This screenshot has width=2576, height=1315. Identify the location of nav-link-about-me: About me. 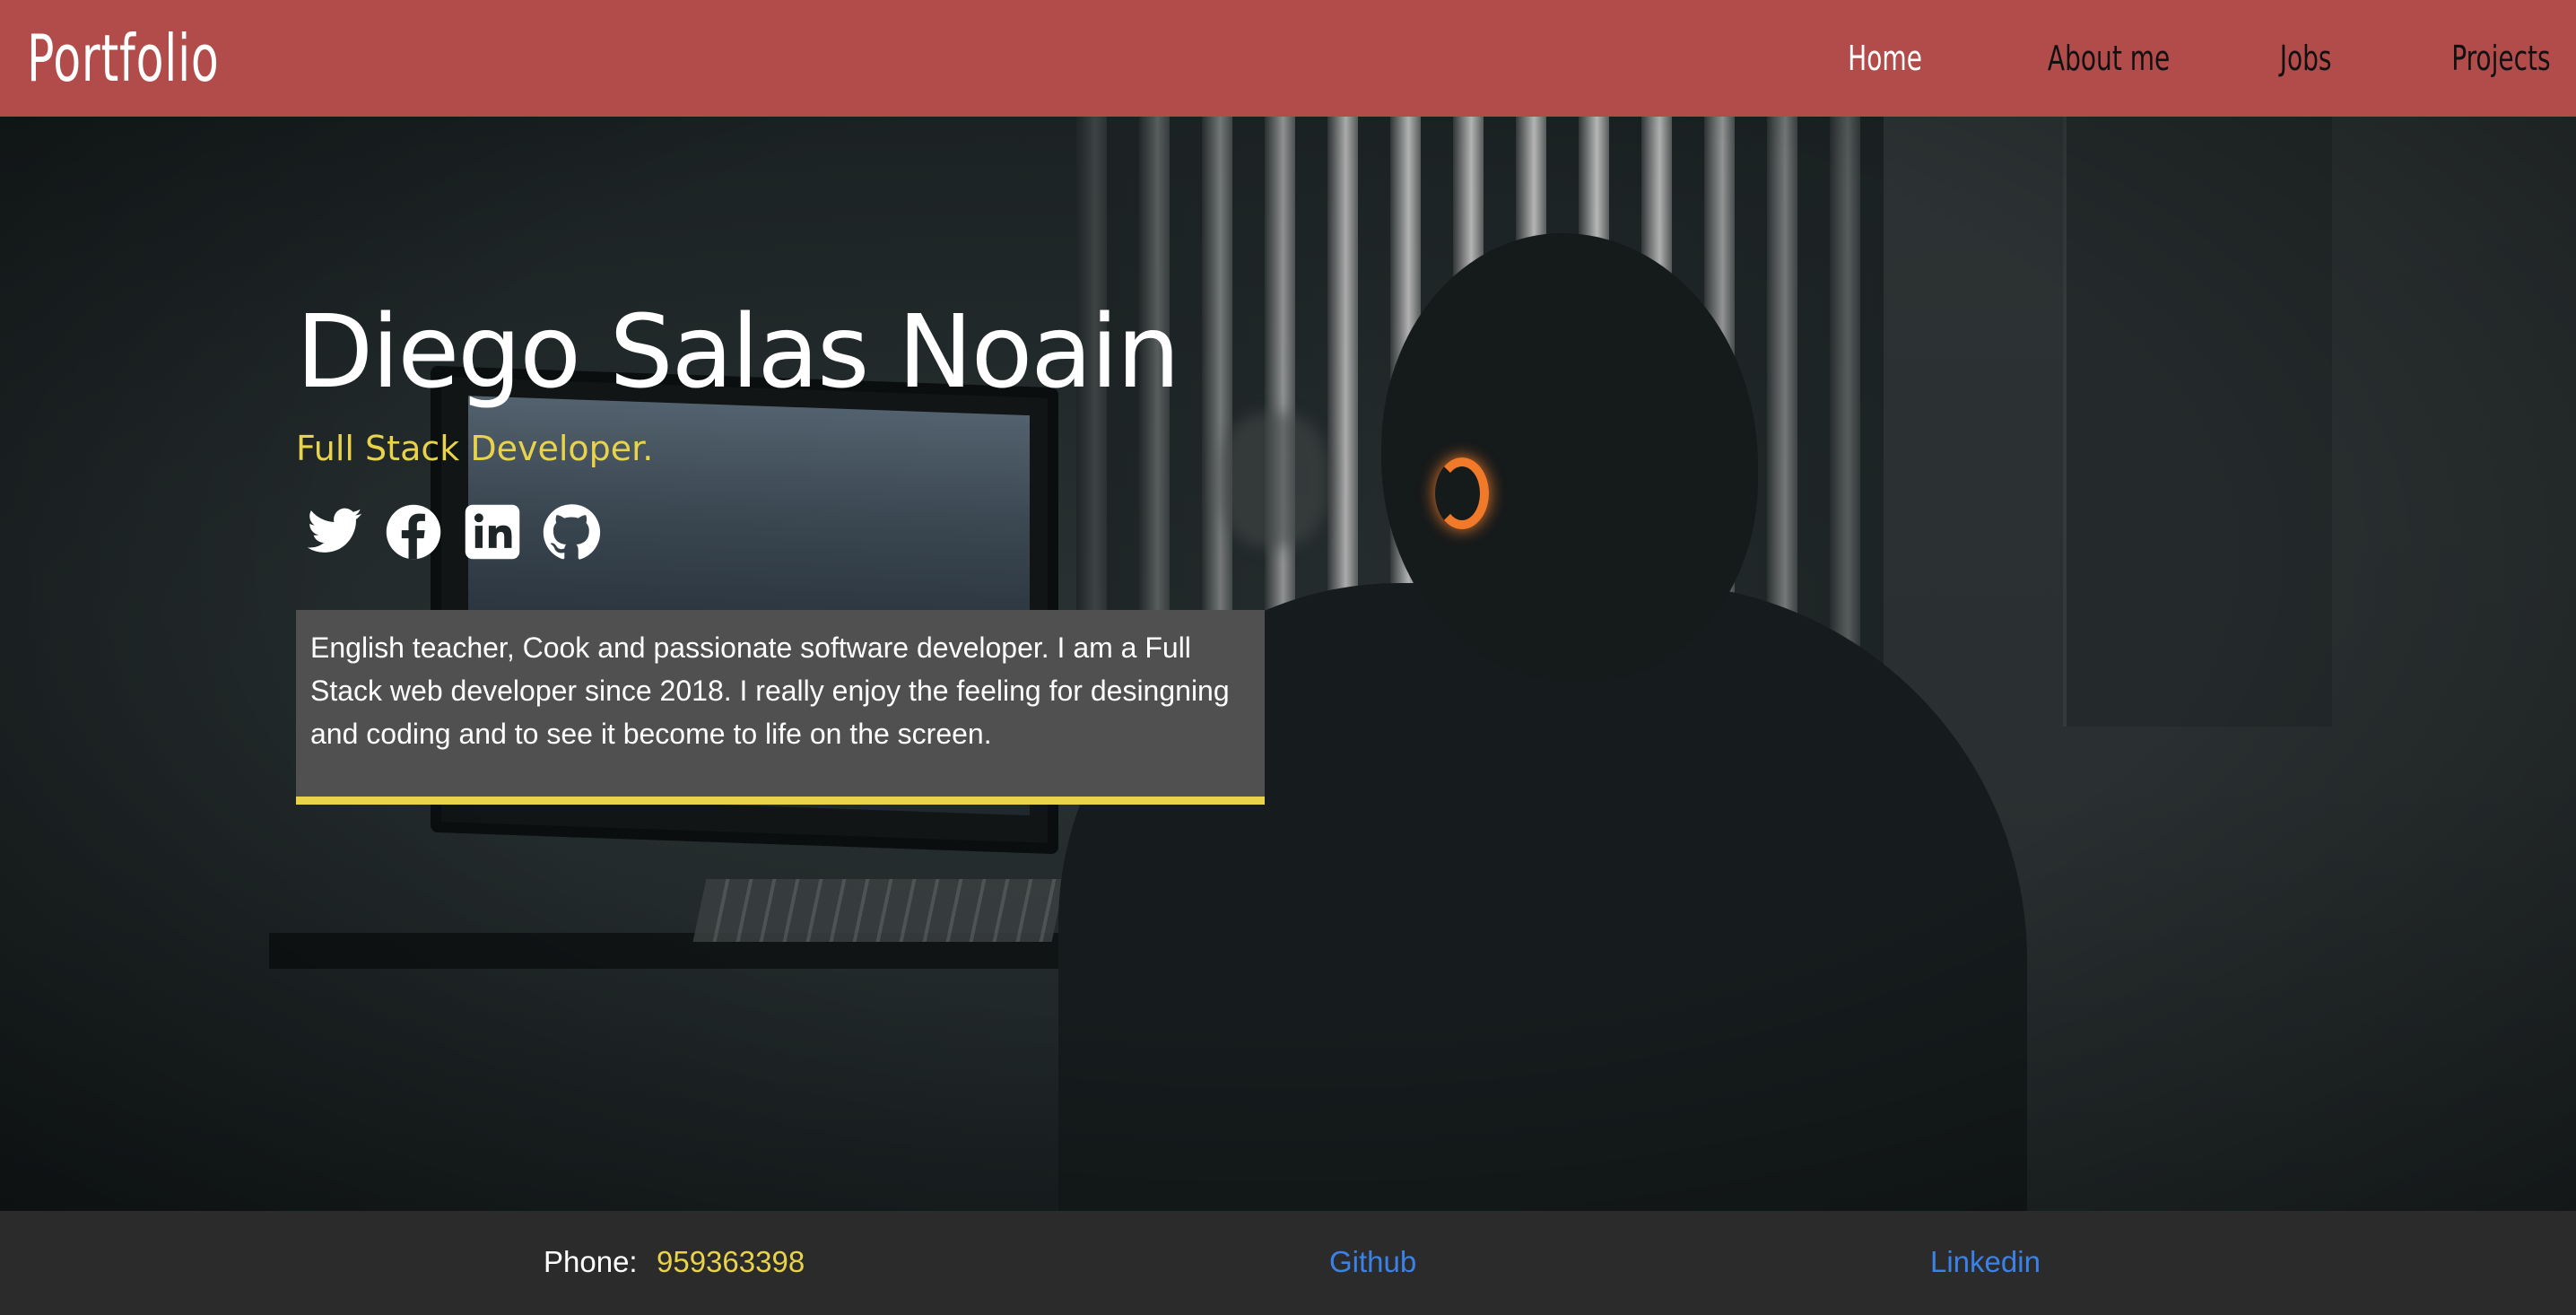
(2109, 59).